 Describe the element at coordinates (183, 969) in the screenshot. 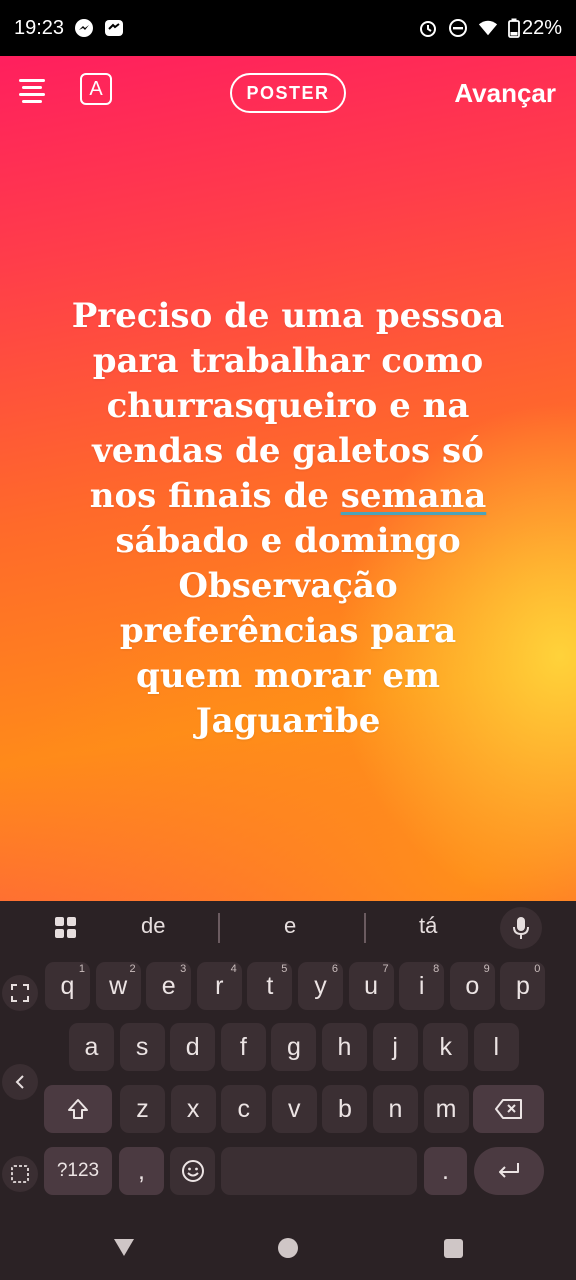

I see `key-hint: 3` at that location.